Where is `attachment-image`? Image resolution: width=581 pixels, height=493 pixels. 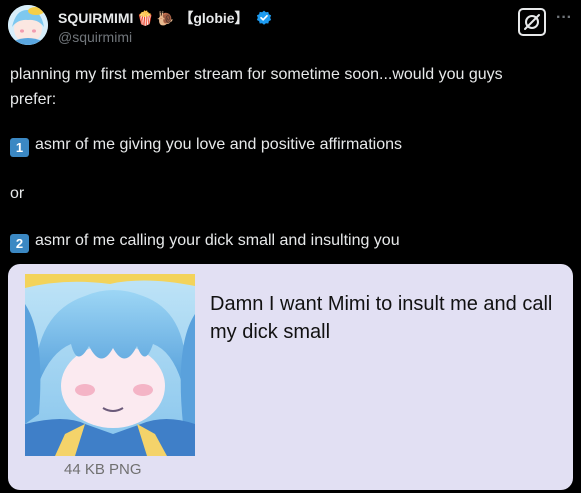
attachment-image is located at coordinates (110, 365).